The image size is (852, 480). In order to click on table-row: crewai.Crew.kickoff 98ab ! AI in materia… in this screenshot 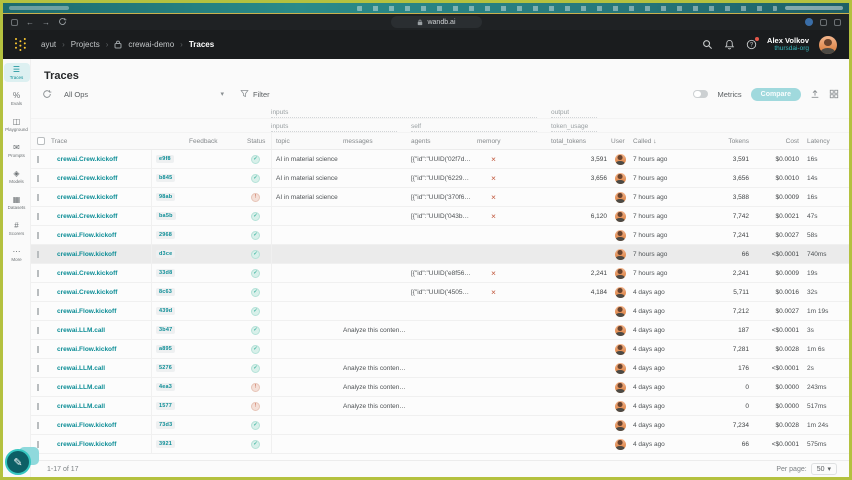, I will do `click(440, 197)`.